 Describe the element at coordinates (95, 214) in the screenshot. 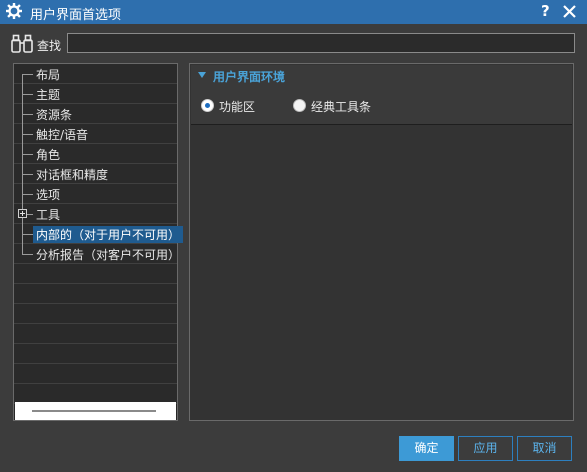

I see `tree-item: 工具` at that location.